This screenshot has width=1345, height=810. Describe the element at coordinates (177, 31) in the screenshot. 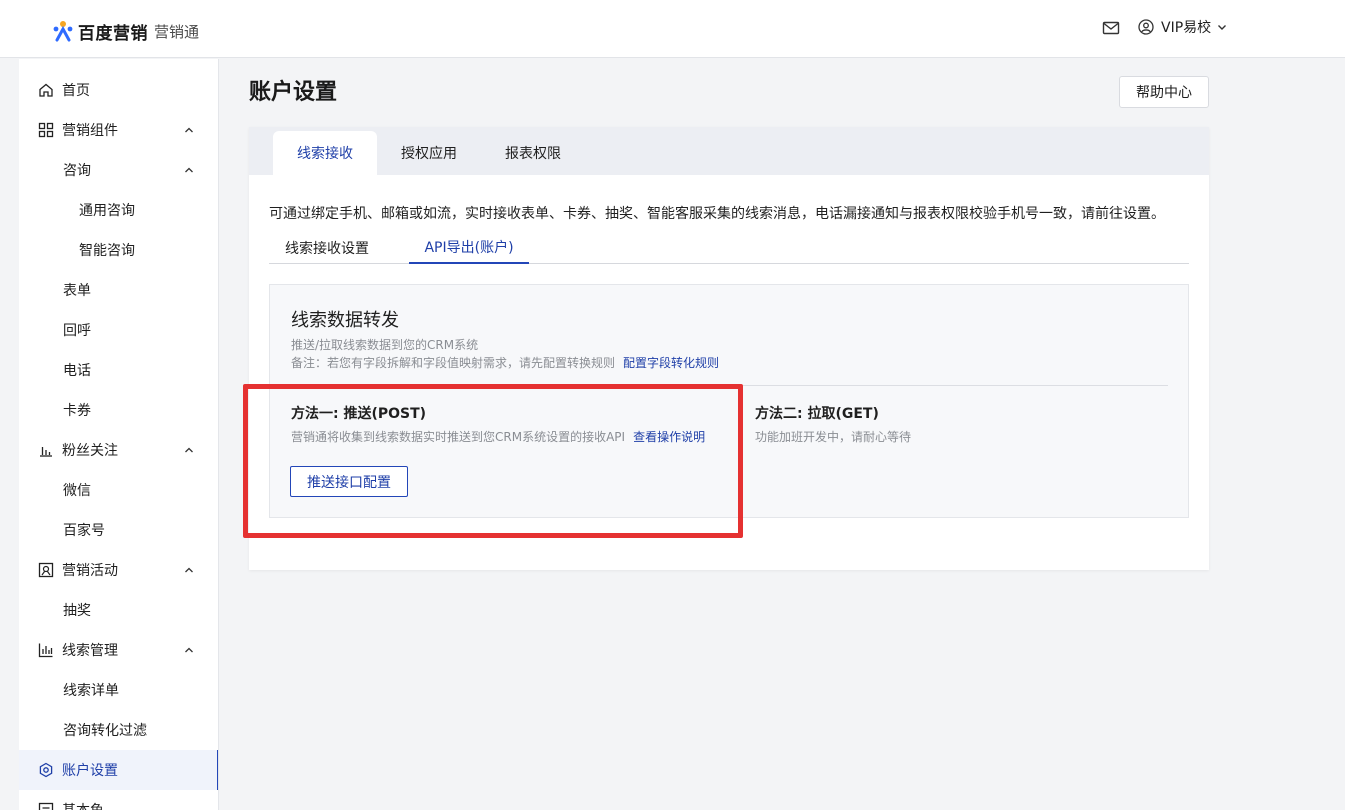

I see `logo-subtitle: 营销通` at that location.